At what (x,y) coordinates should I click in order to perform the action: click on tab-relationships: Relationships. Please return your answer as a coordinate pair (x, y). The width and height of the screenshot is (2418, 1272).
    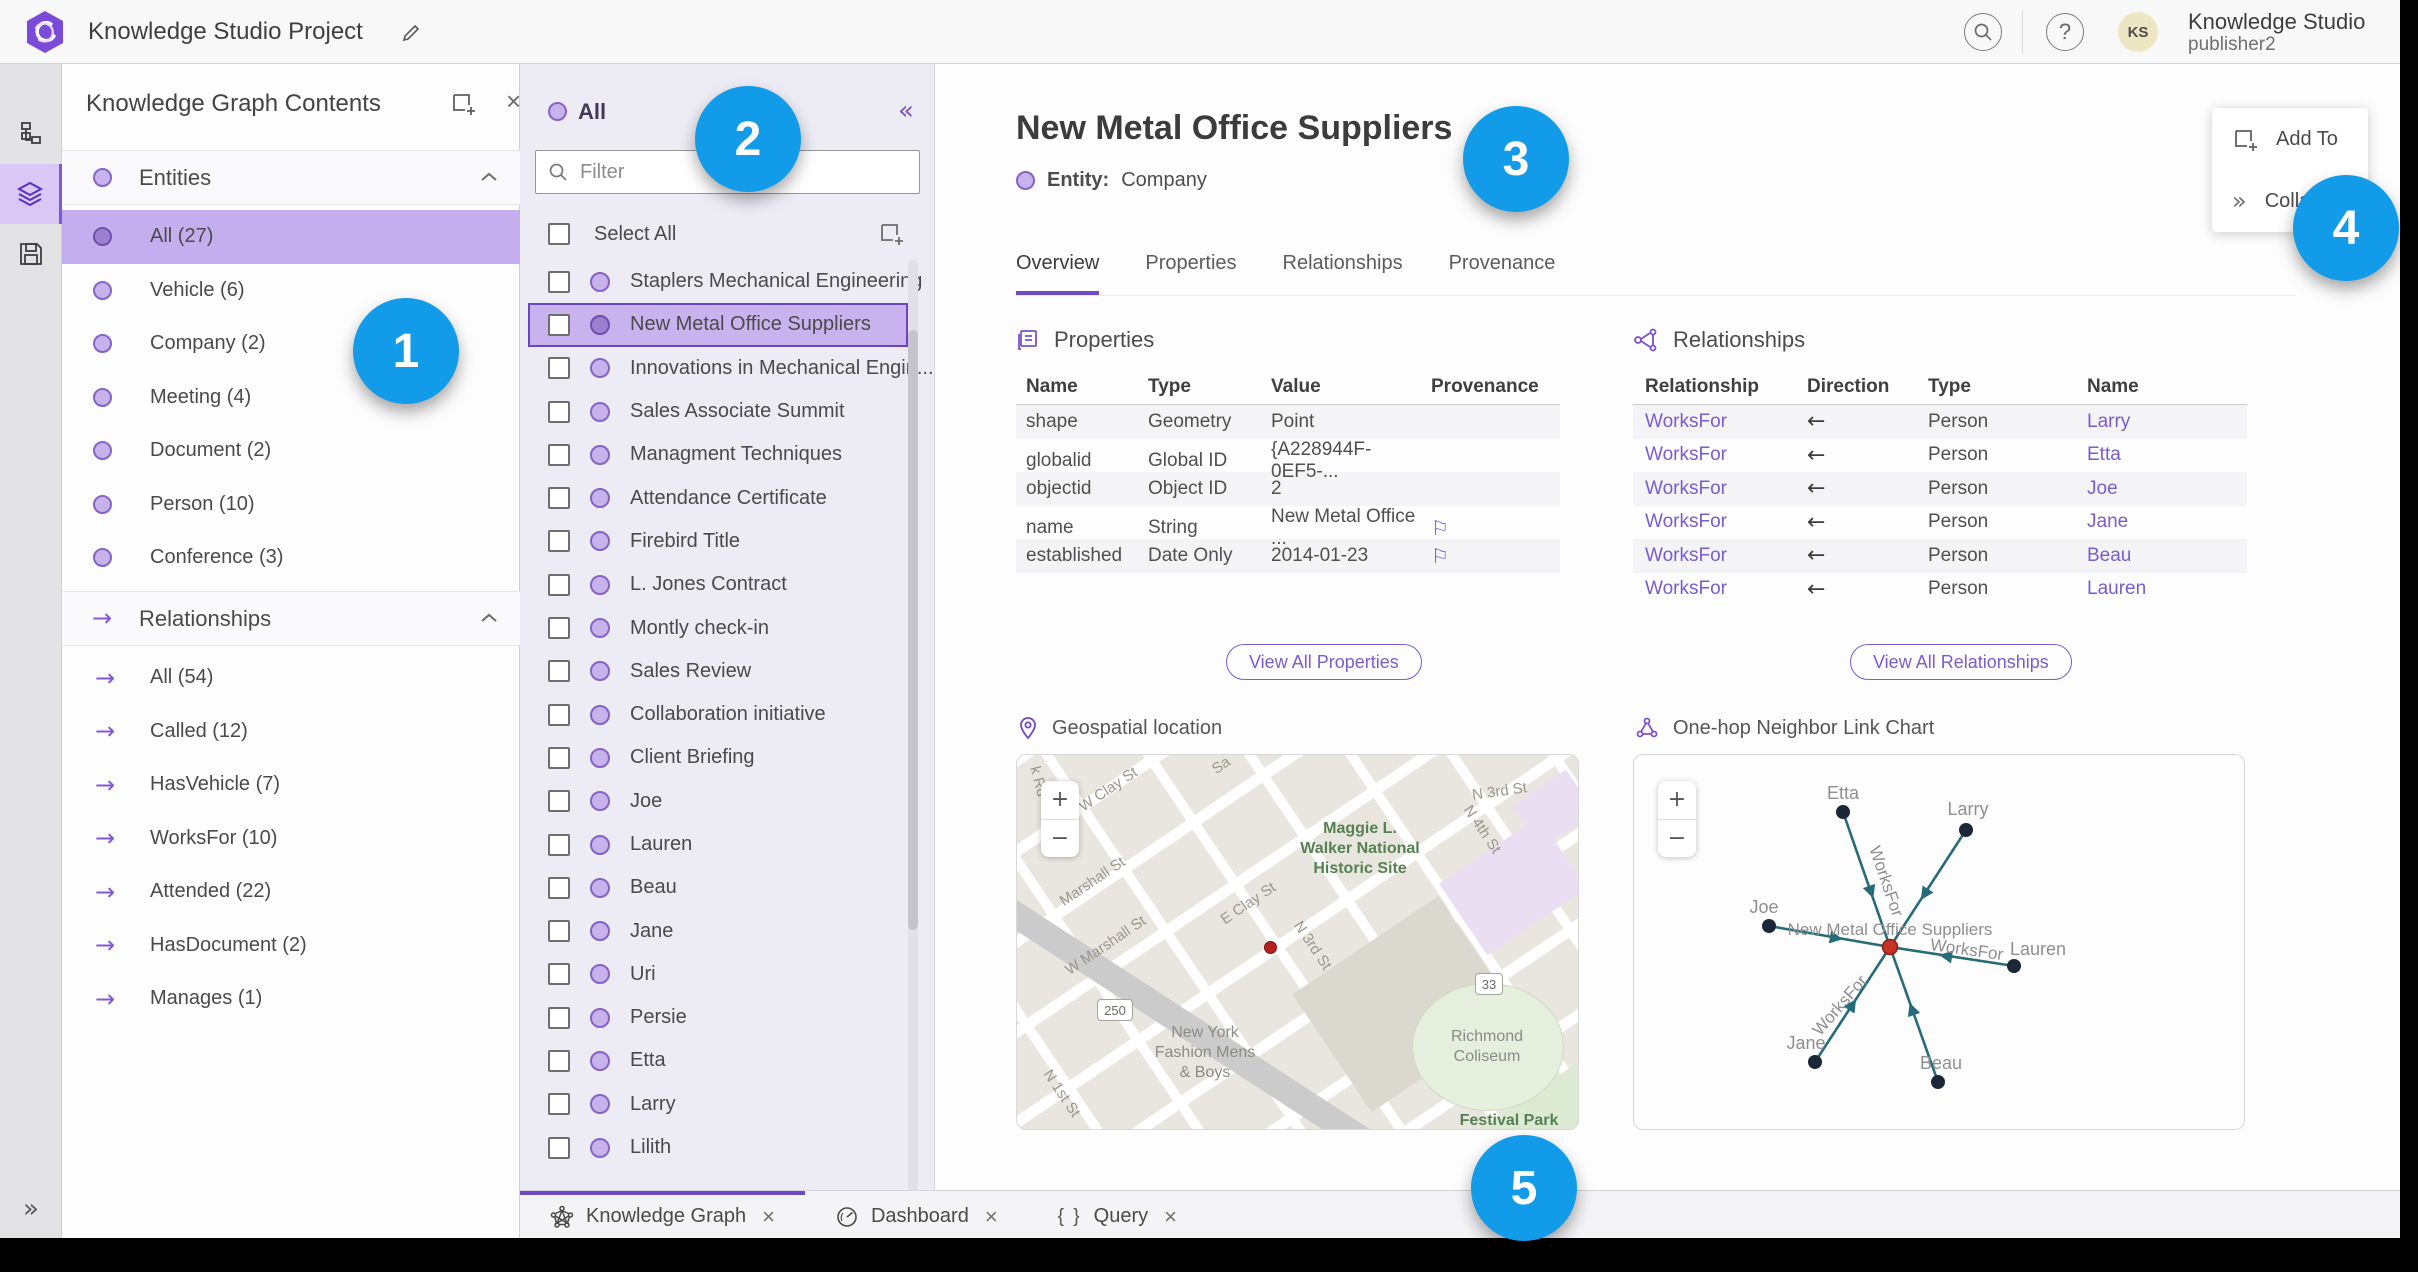
    Looking at the image, I should click on (1343, 273).